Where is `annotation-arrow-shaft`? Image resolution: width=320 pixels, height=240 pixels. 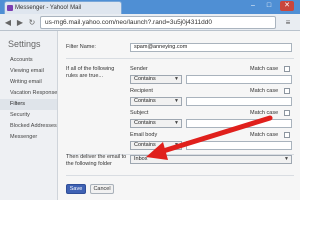
annotation-arrow-shaft is located at coordinates (215, 135).